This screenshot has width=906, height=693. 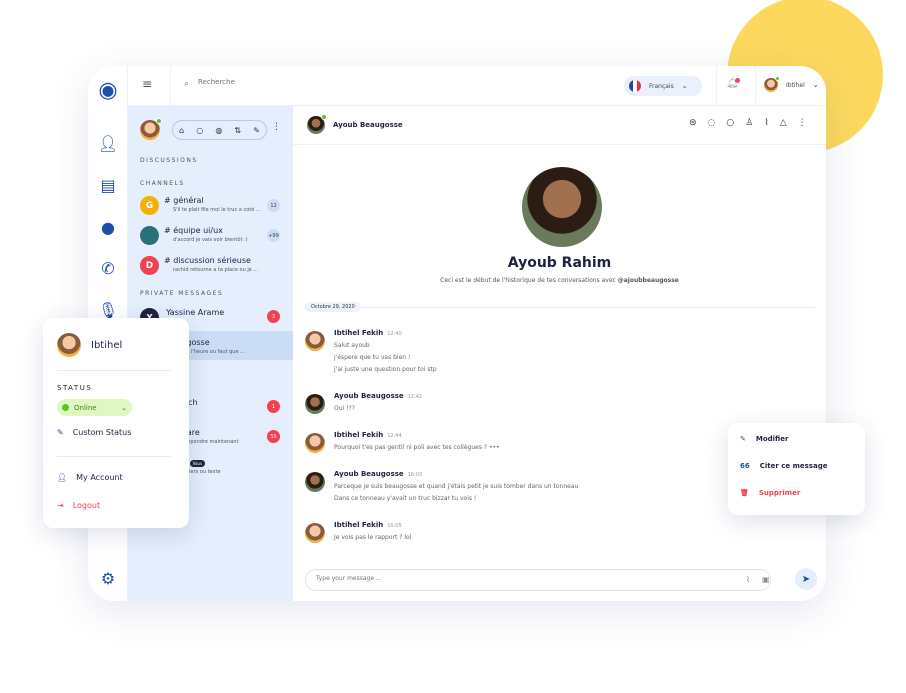 I want to click on channel-name: # général, so click(x=184, y=200).